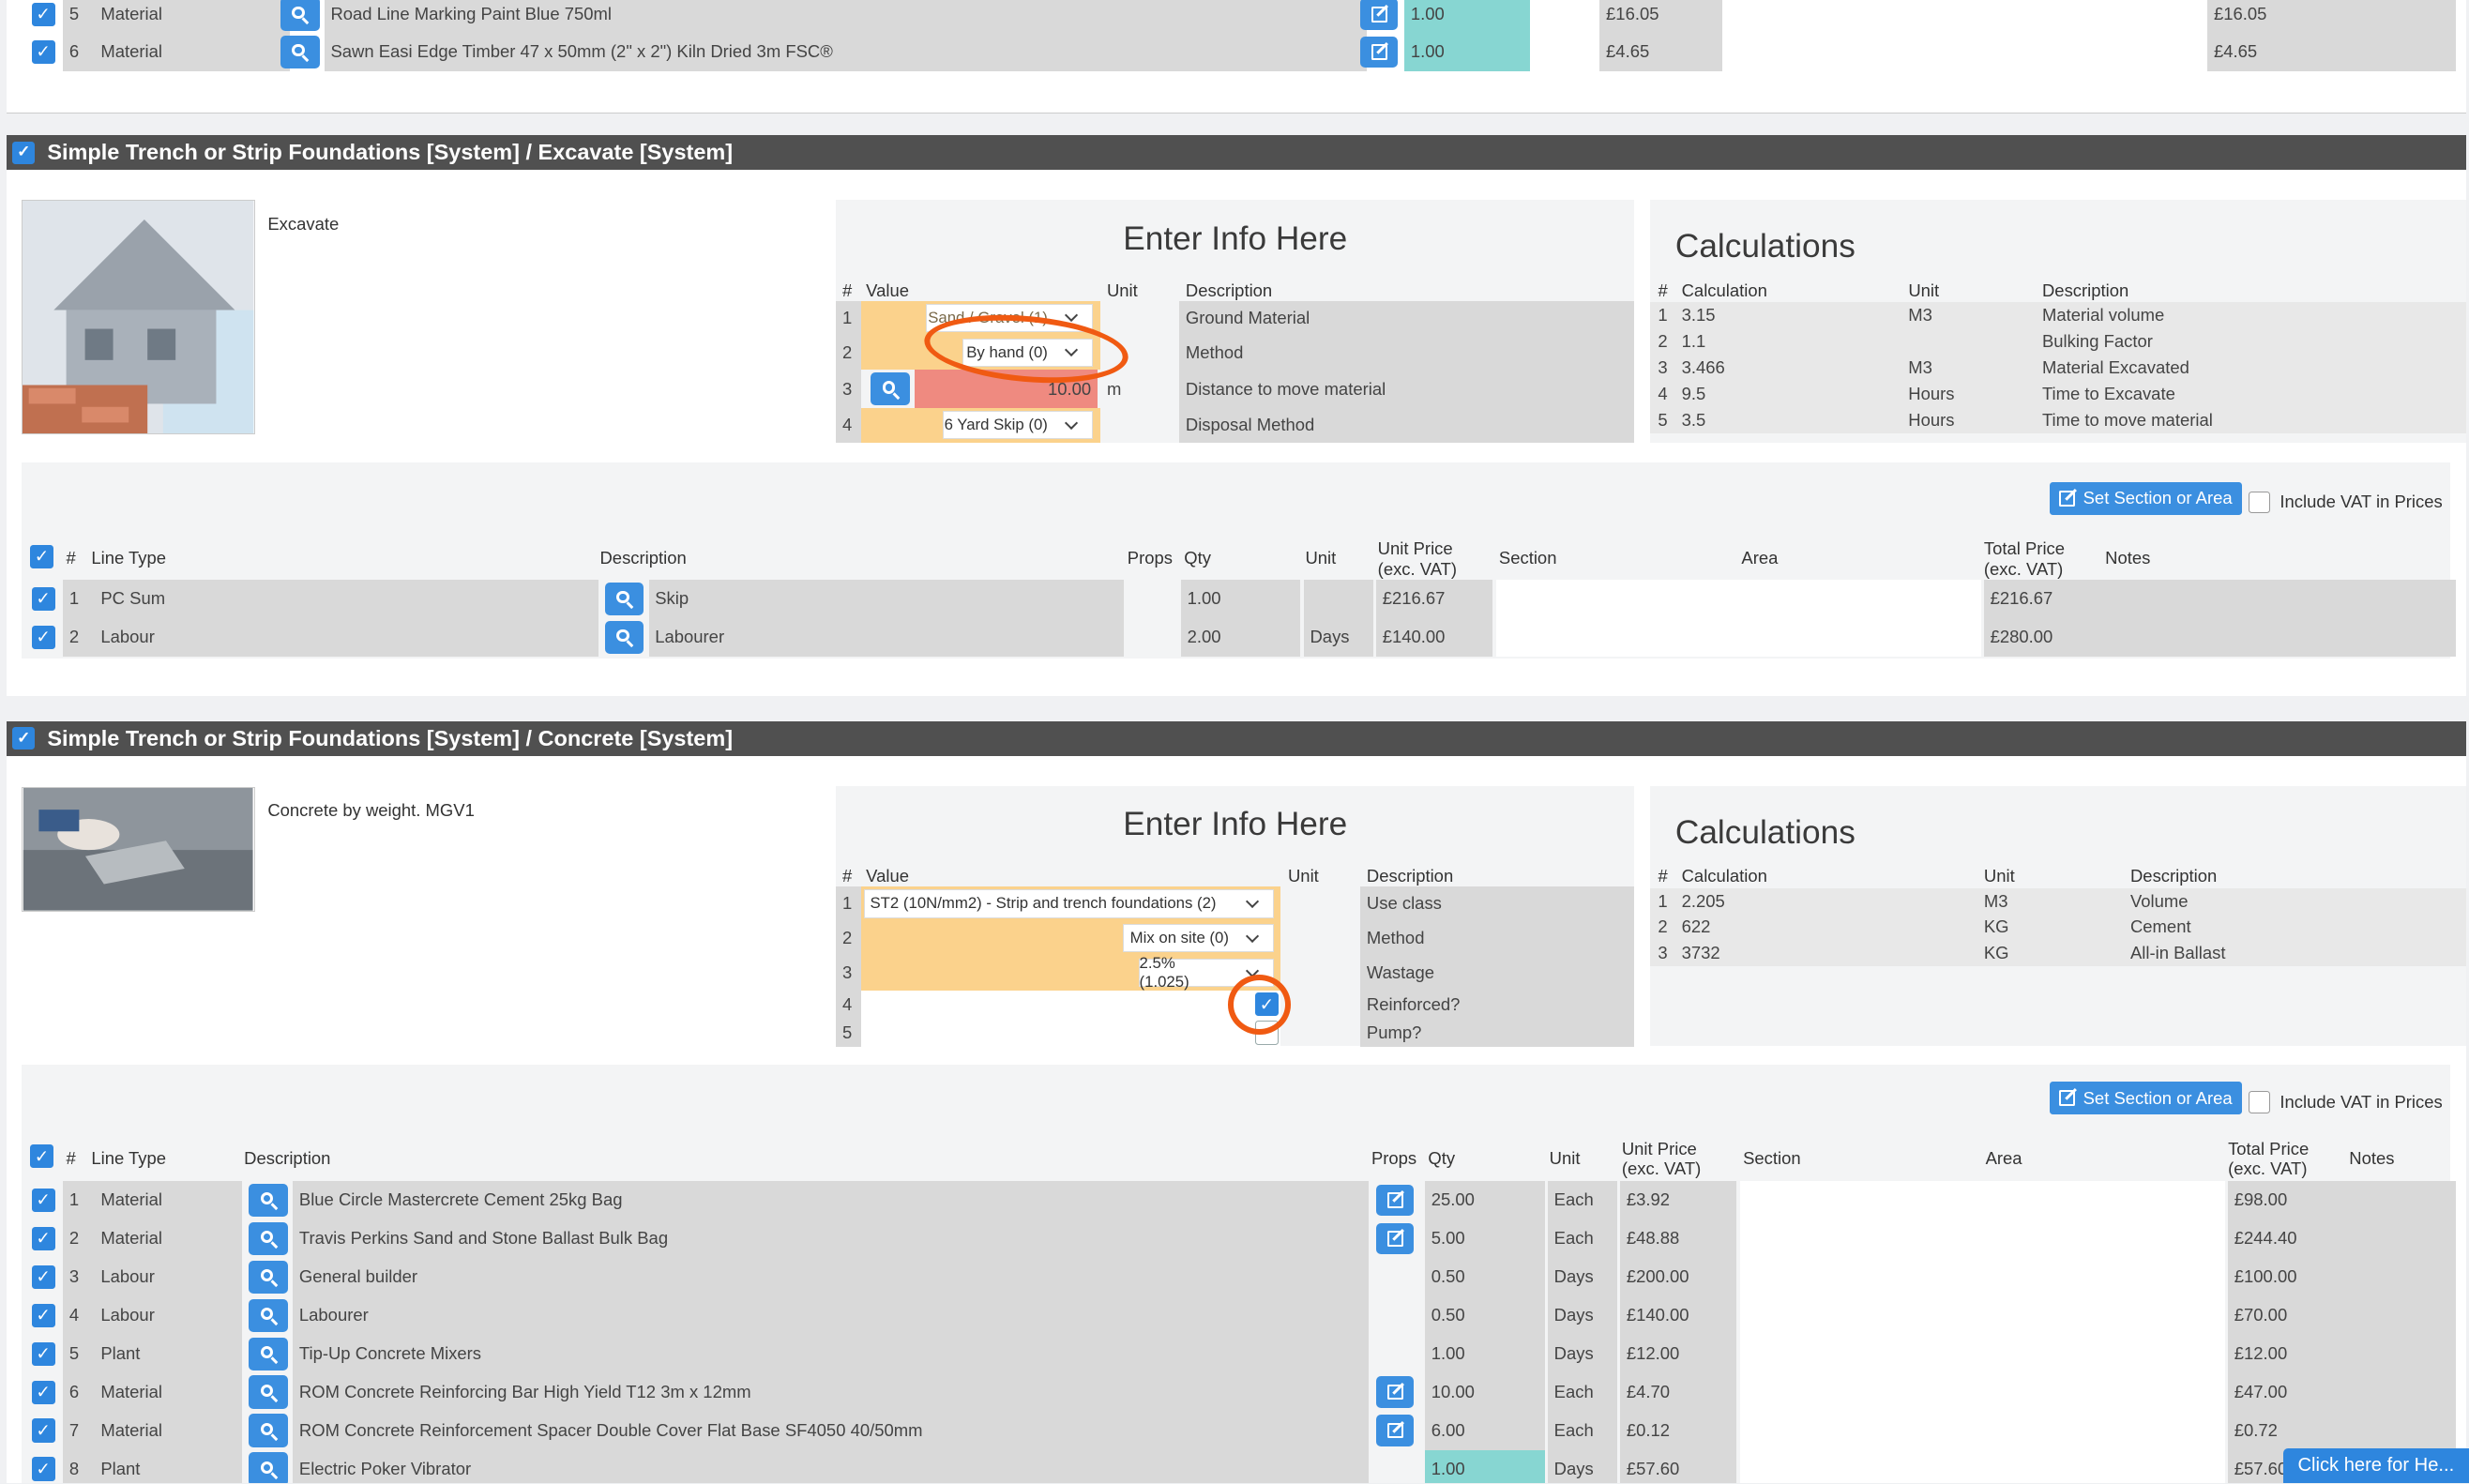 This screenshot has width=2469, height=1484. I want to click on qty-field: 2.00, so click(1240, 637).